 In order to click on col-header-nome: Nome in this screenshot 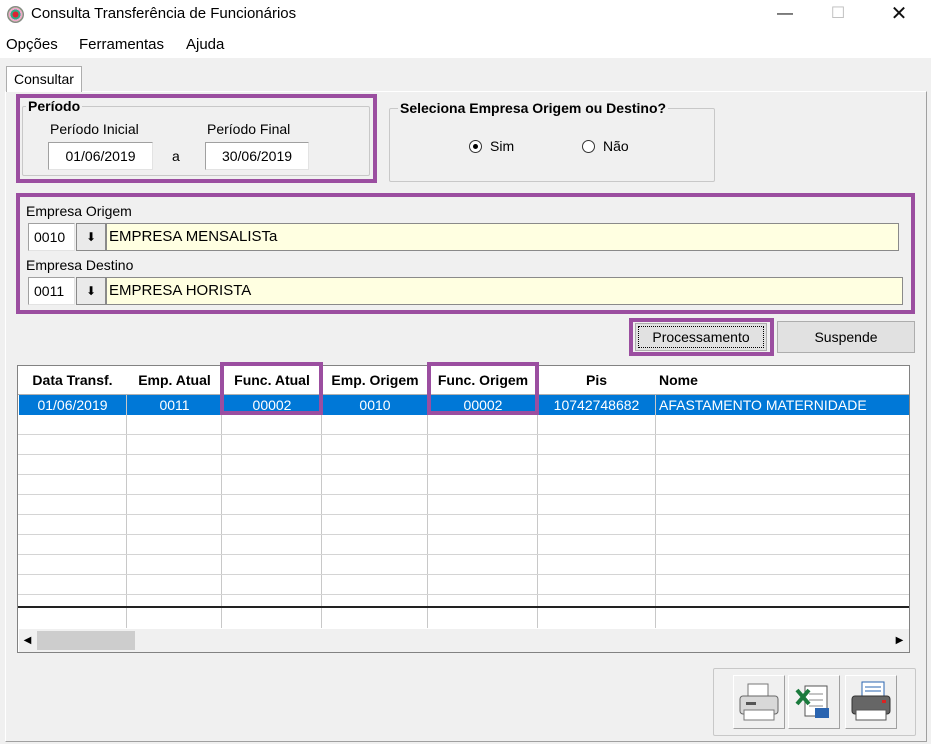, I will do `click(781, 380)`.